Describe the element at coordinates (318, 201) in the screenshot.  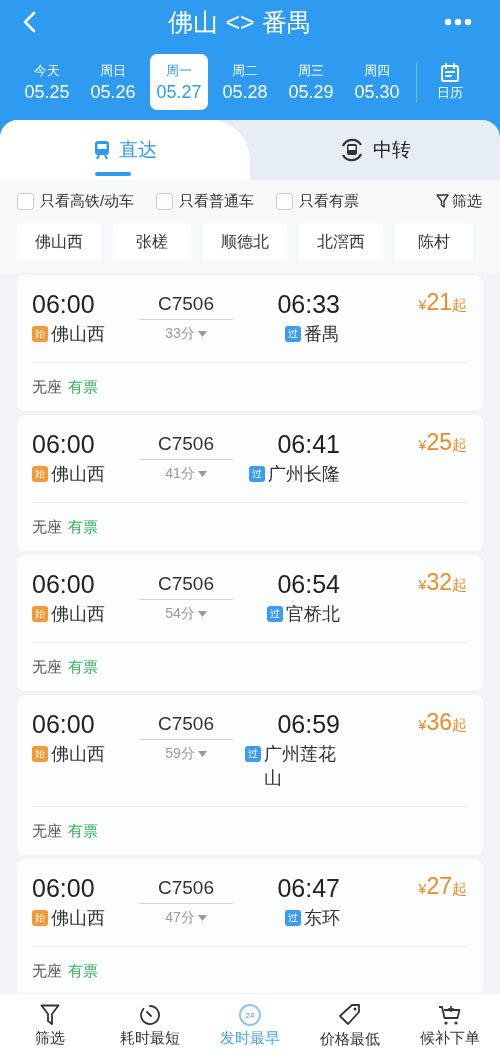
I see `filter-checkbox: 只看有票` at that location.